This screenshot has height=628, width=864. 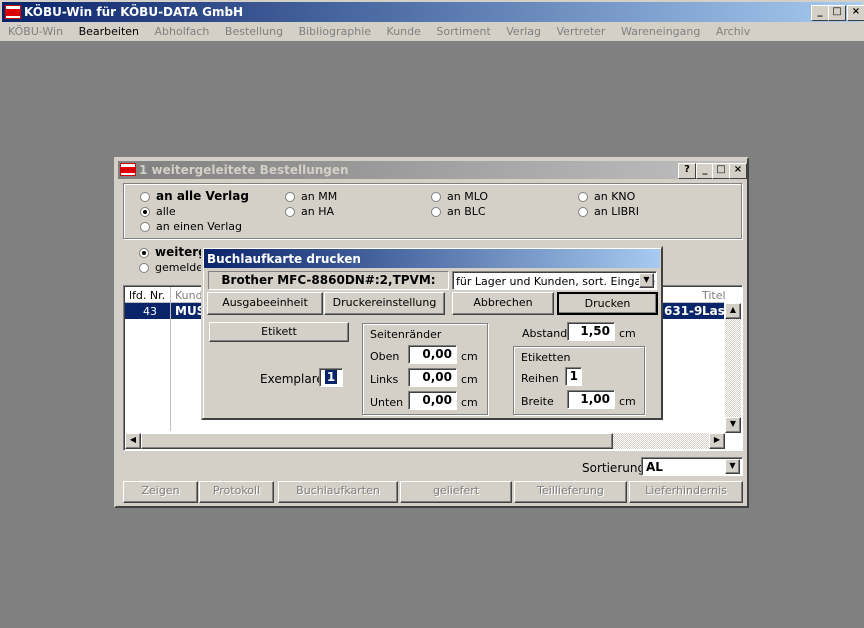 I want to click on exemplare-value: 1, so click(x=331, y=377).